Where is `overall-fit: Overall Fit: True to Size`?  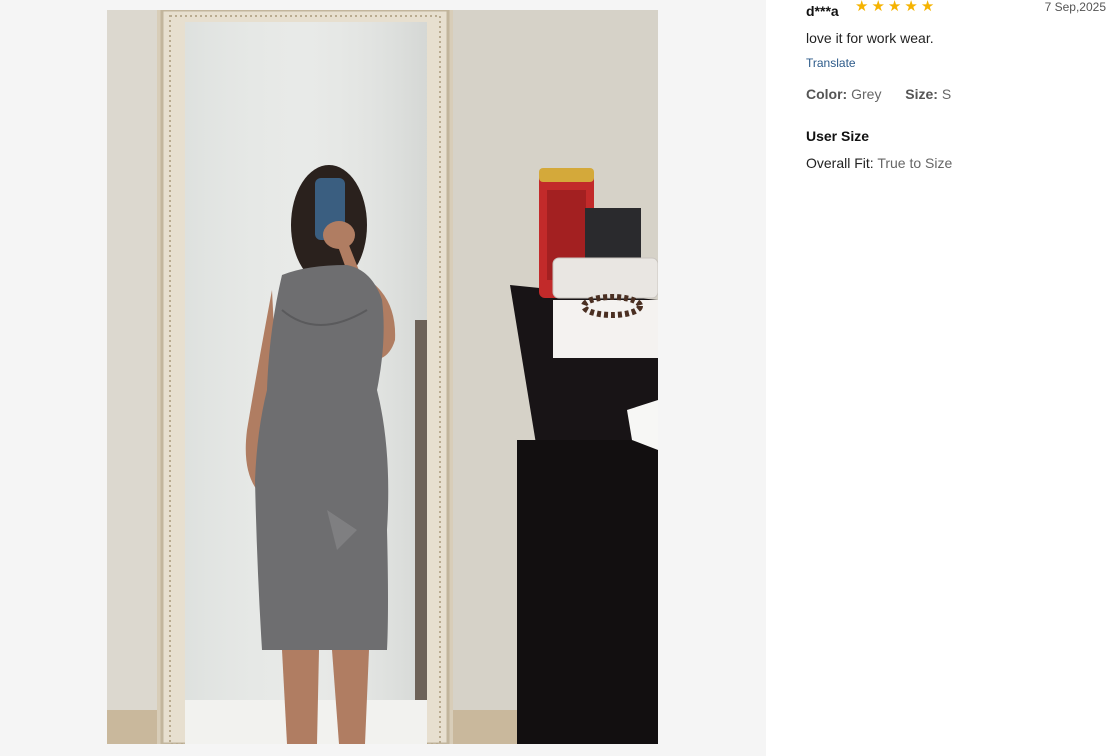 overall-fit: Overall Fit: True to Size is located at coordinates (879, 163).